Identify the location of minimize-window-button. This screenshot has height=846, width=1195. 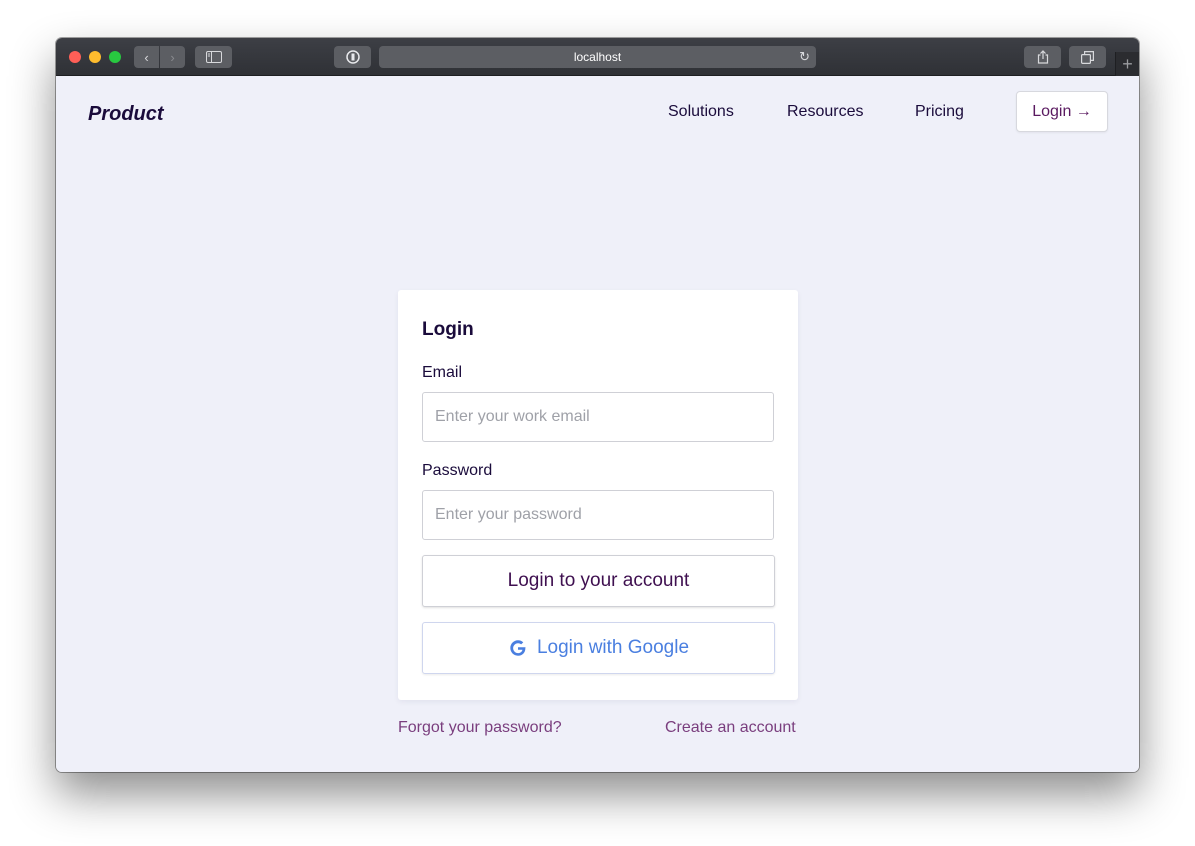
(95, 57).